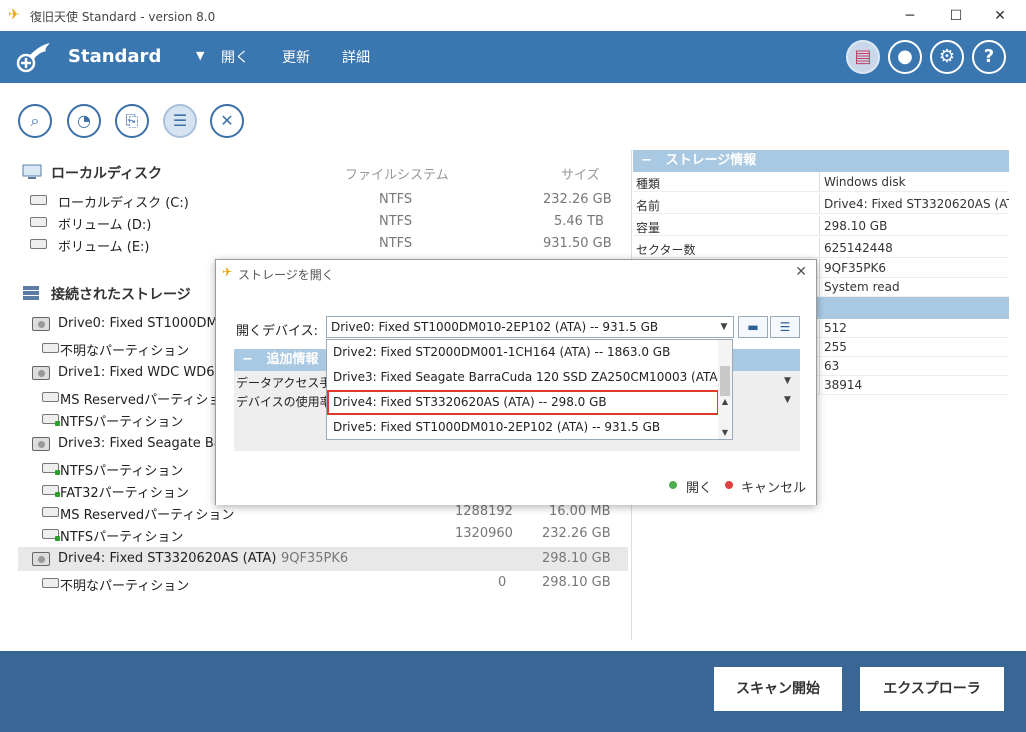 This screenshot has height=732, width=1026. Describe the element at coordinates (323, 222) in the screenshot. I see `local-disk-row: ボリューム (D:) NTFS 5.46 TB` at that location.